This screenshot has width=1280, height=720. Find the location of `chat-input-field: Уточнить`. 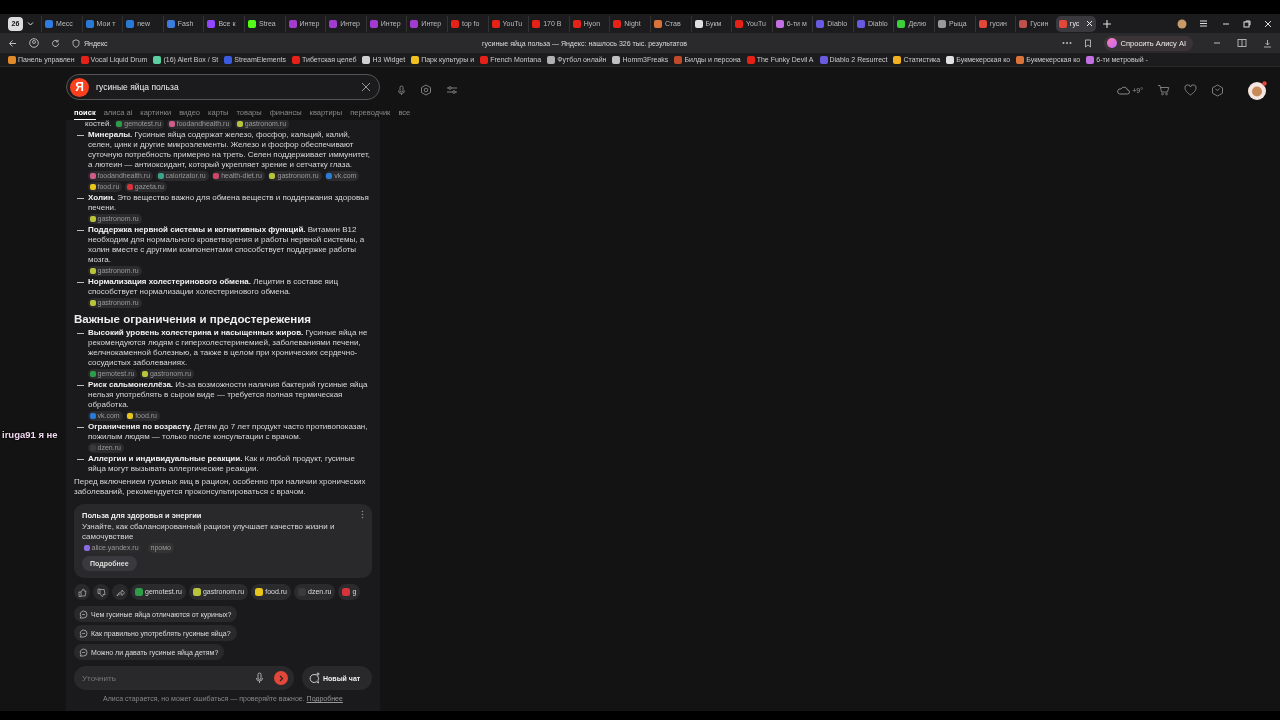

chat-input-field: Уточнить is located at coordinates (184, 678).